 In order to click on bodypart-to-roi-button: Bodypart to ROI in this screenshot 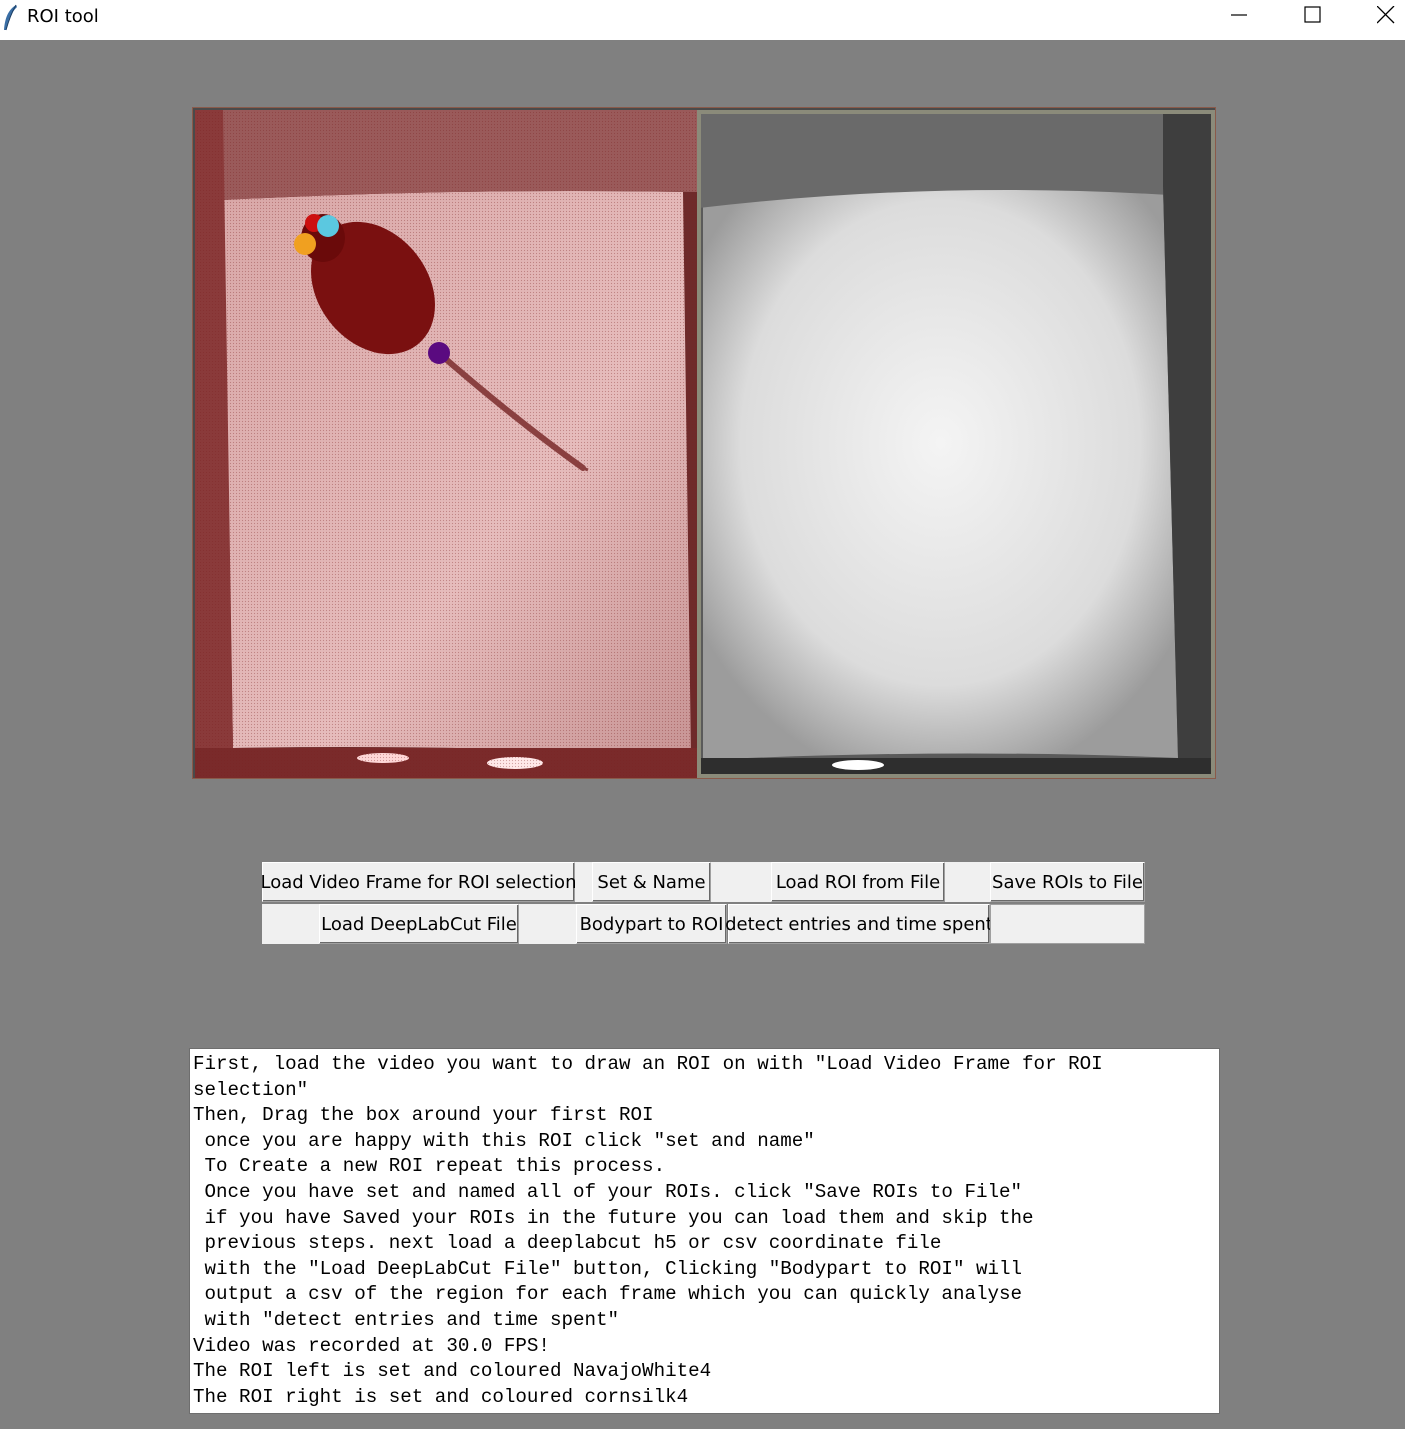, I will do `click(651, 924)`.